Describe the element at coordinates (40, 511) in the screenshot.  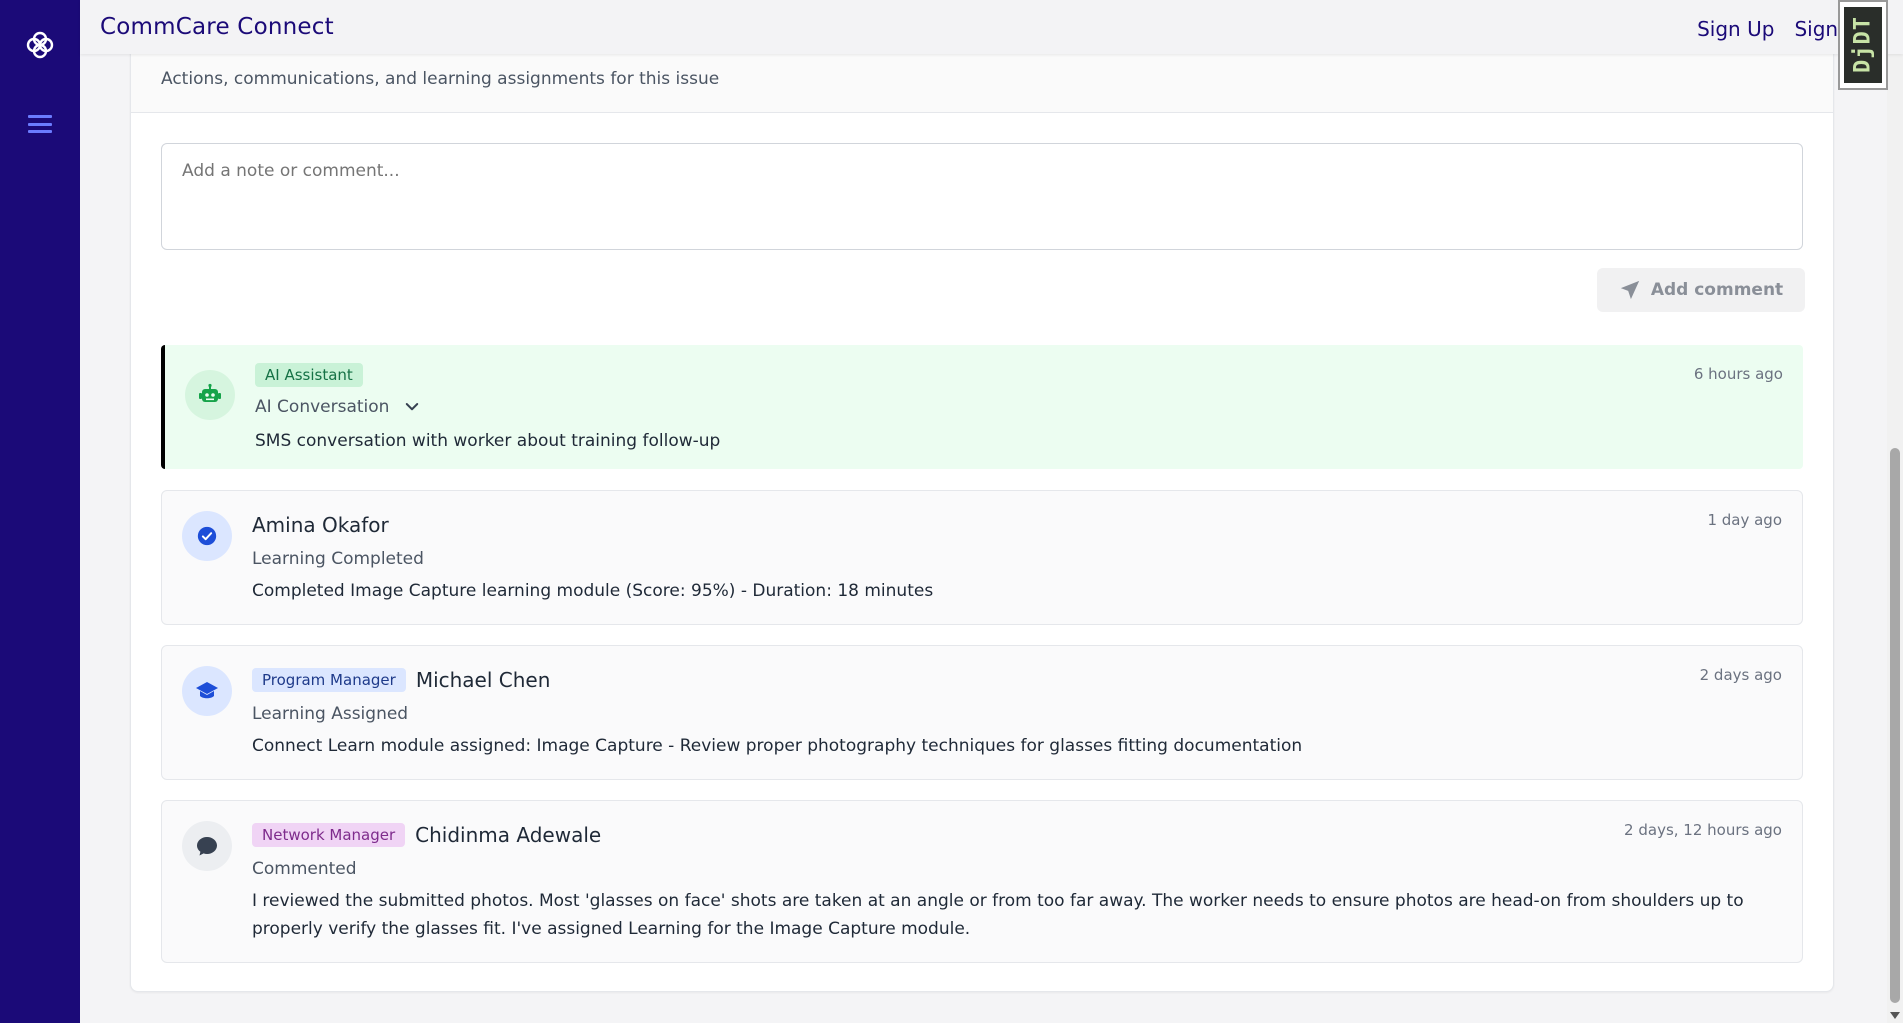
I see `sidebar` at that location.